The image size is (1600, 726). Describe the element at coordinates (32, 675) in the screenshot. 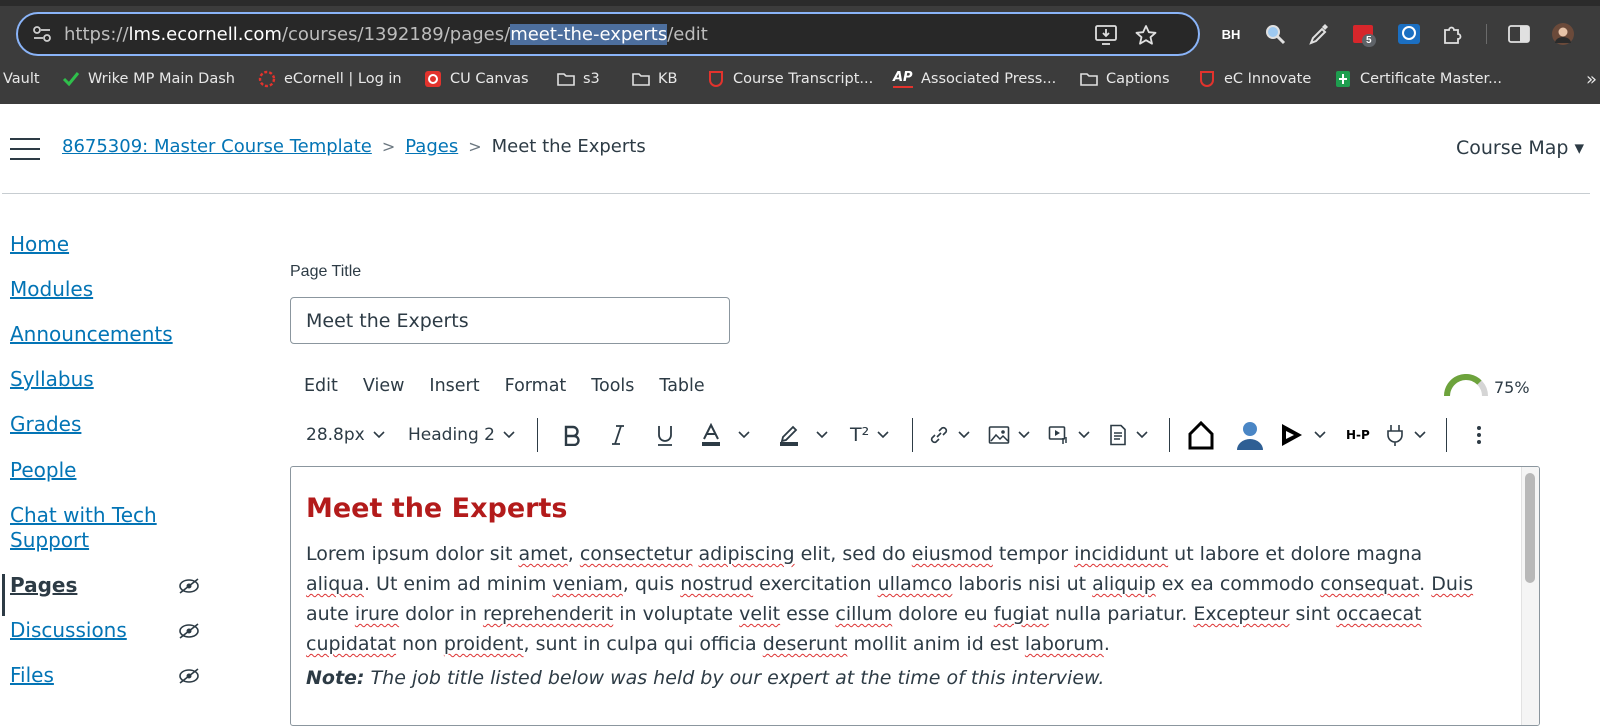

I see `nav-item-files: Files` at that location.